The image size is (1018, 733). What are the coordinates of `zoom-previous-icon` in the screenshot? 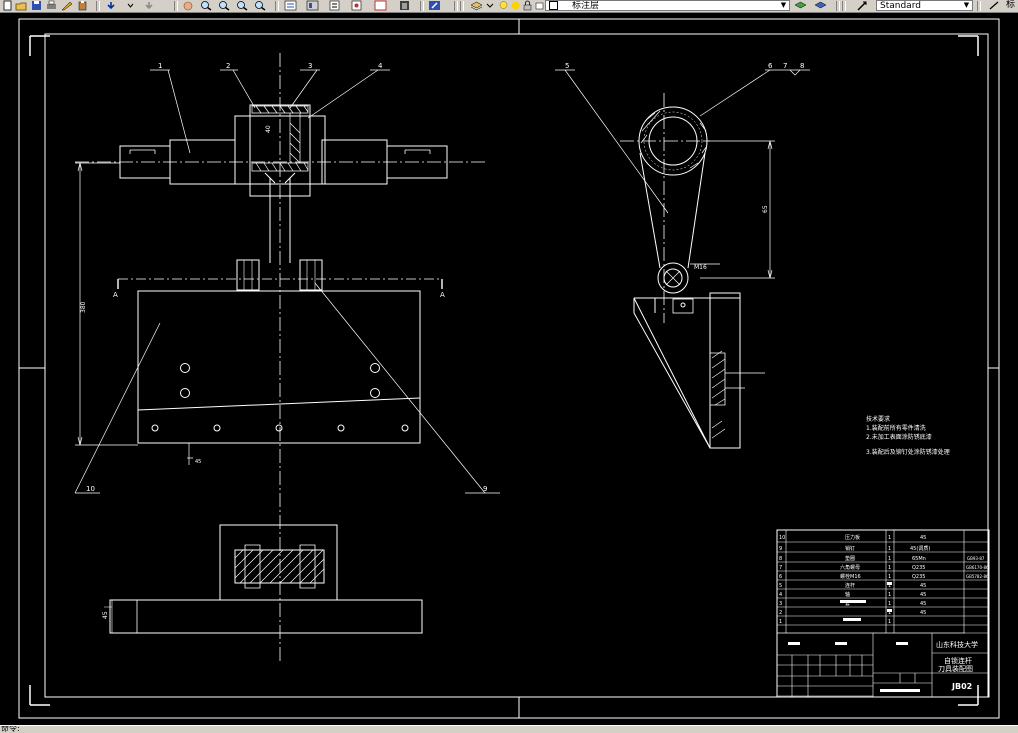 It's located at (242, 5).